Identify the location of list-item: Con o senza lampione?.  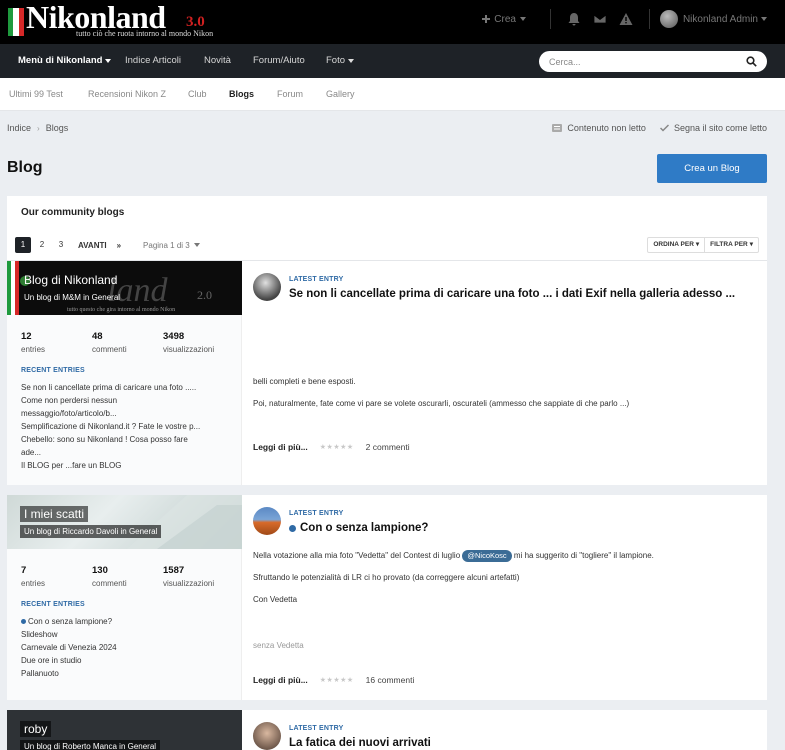
(126, 621).